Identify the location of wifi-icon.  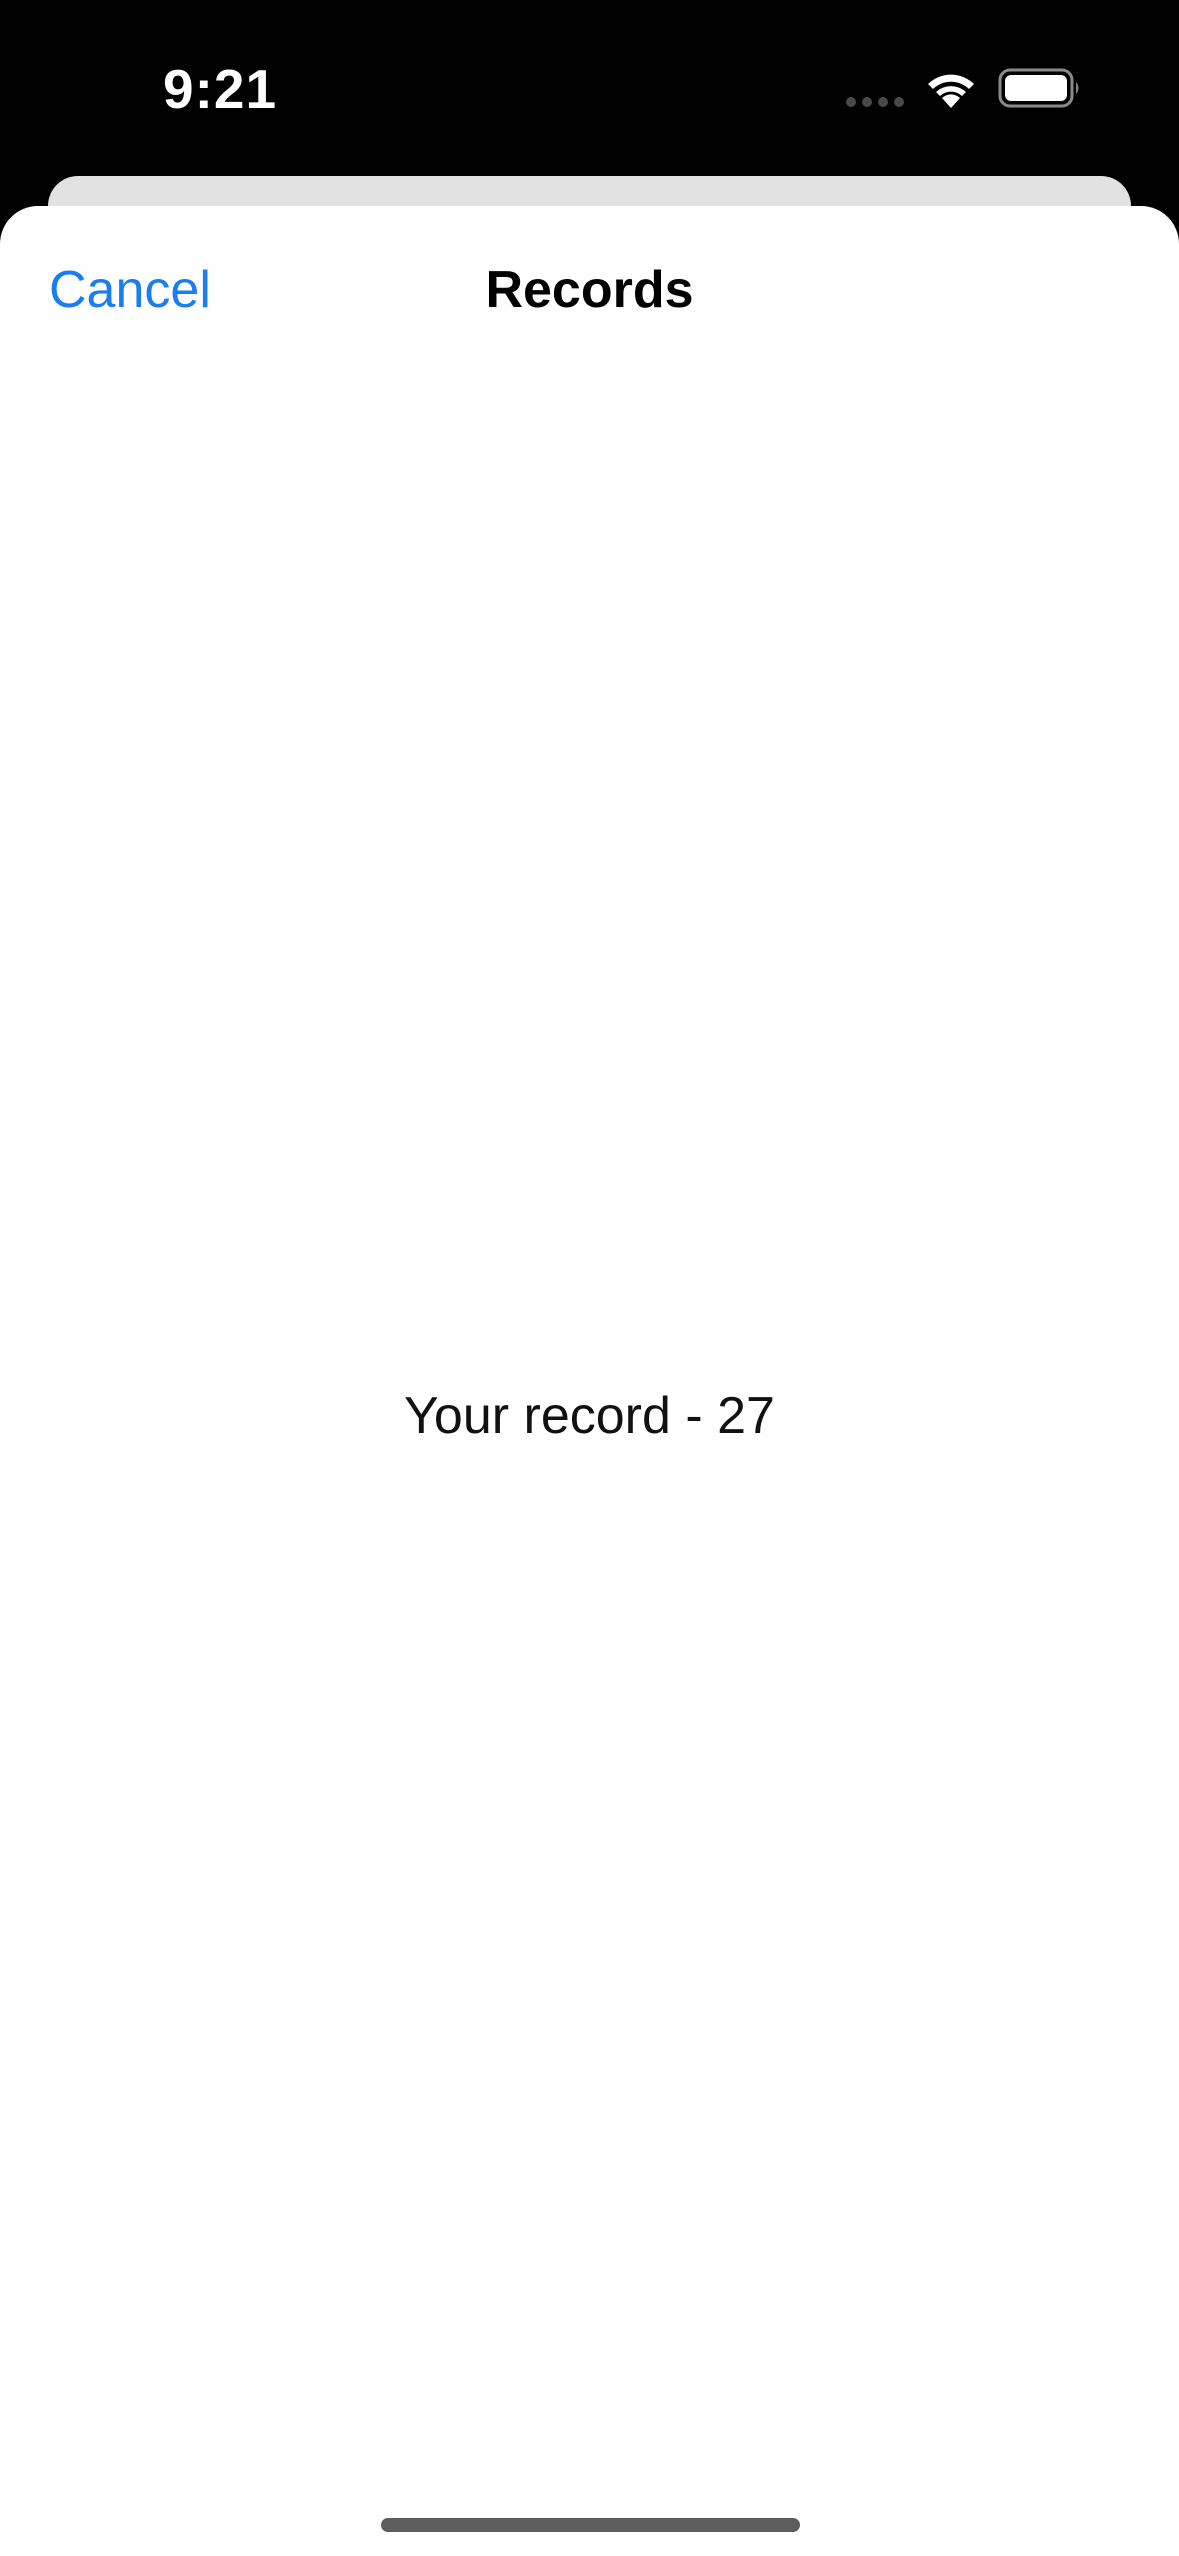
(951, 91).